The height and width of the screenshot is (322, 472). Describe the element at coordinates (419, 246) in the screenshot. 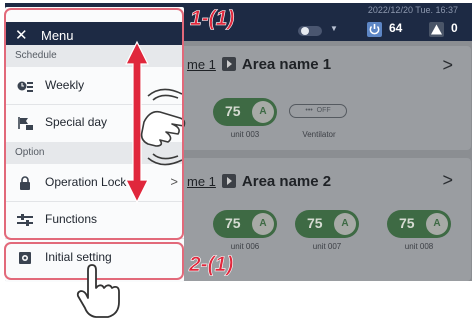

I see `unit-label: unit 008` at that location.